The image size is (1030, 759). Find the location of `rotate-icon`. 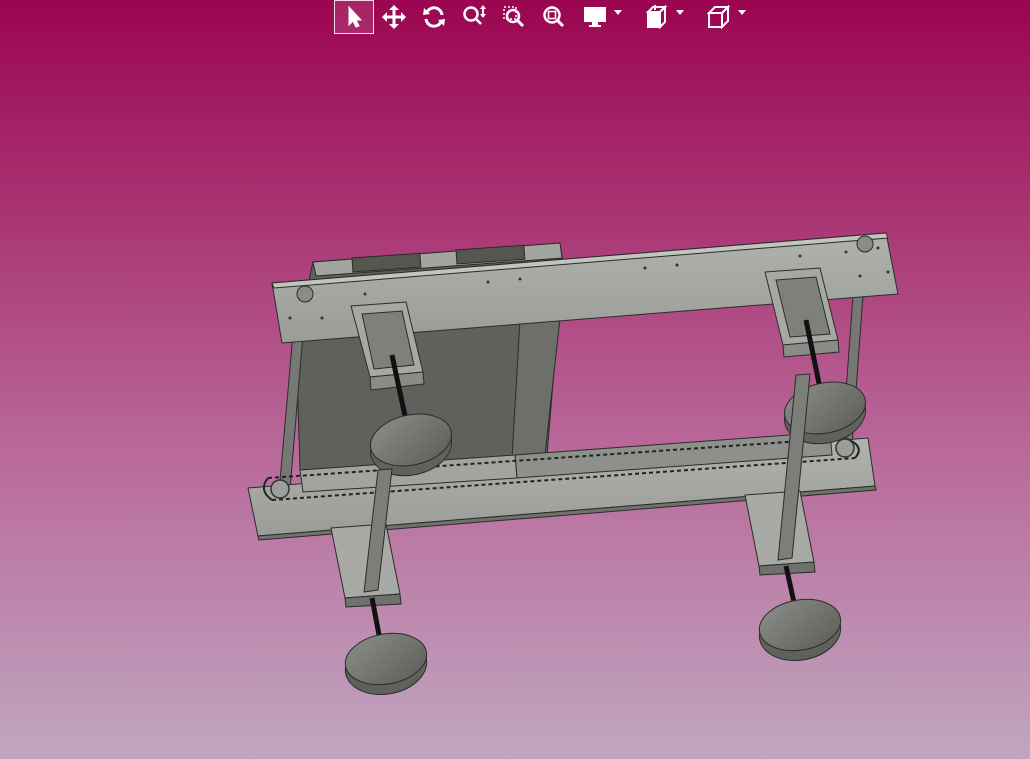

rotate-icon is located at coordinates (434, 17).